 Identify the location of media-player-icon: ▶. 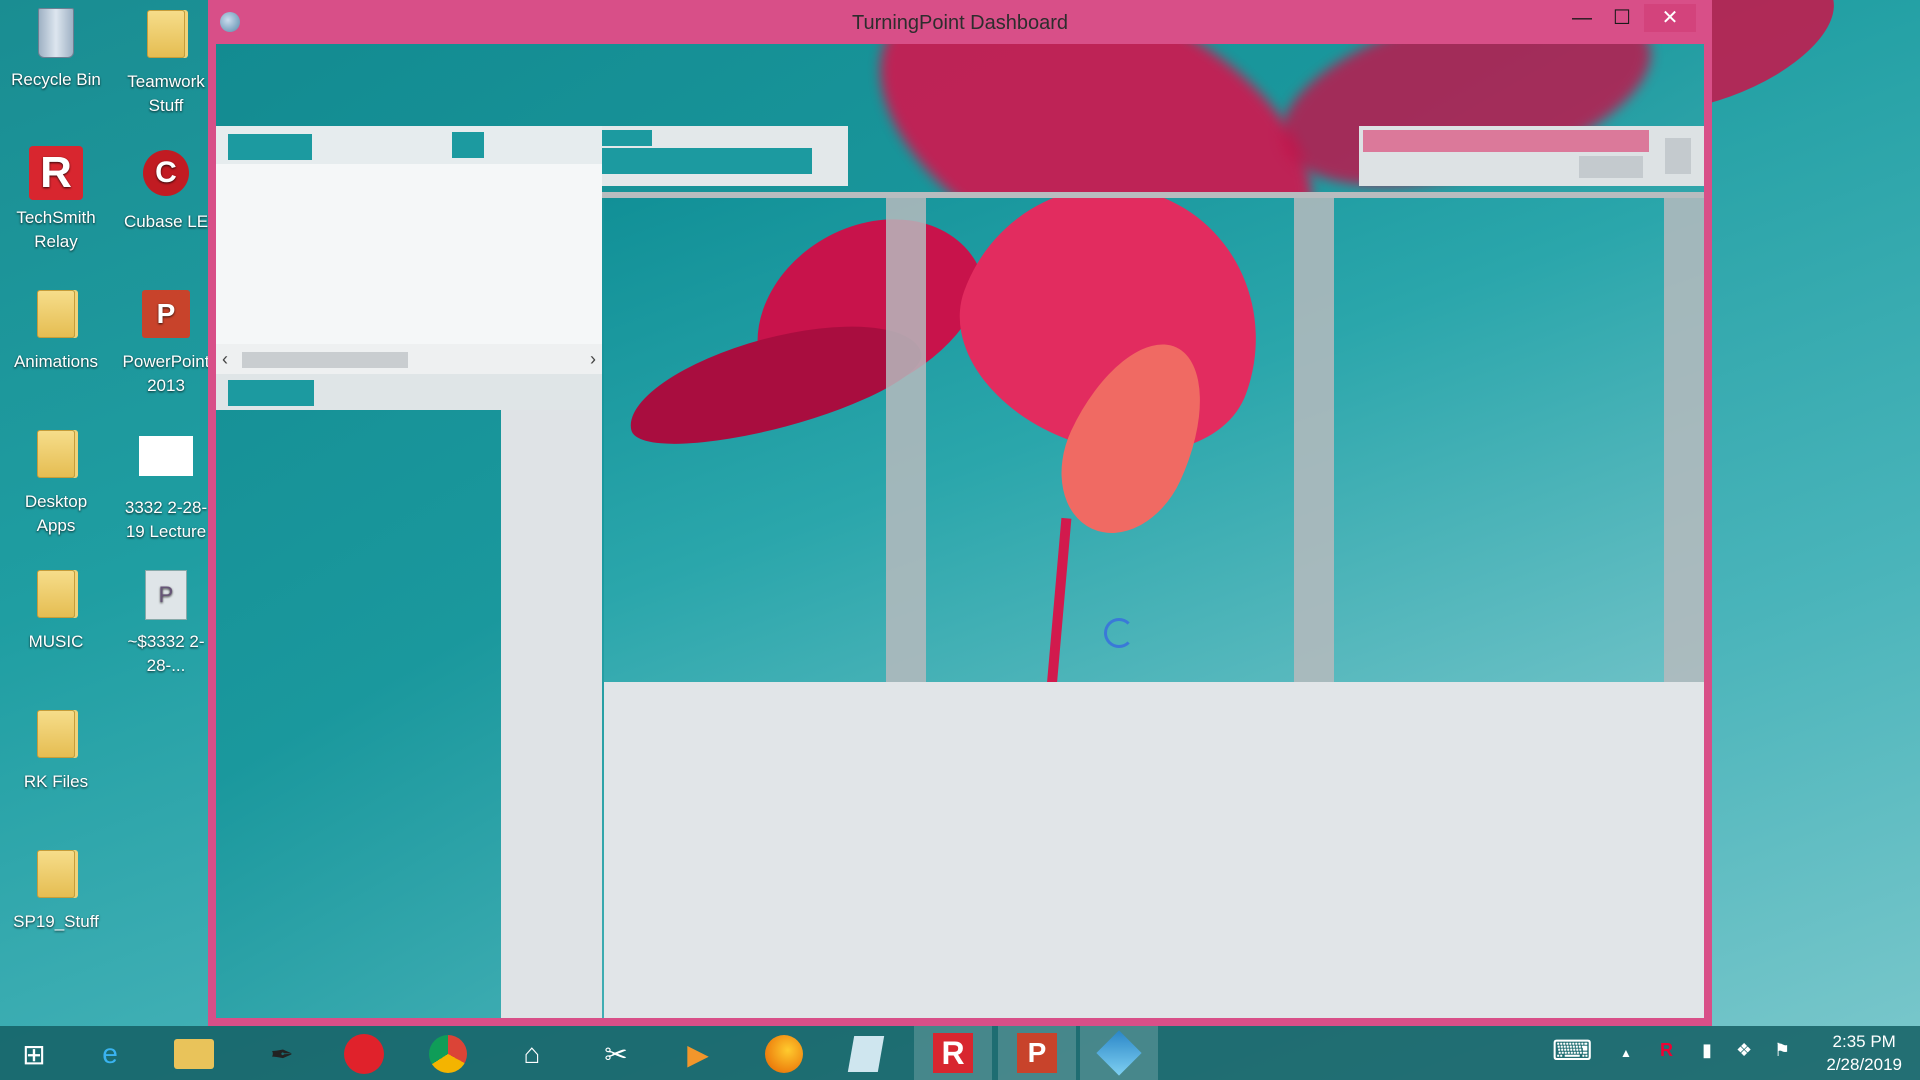
(698, 1054).